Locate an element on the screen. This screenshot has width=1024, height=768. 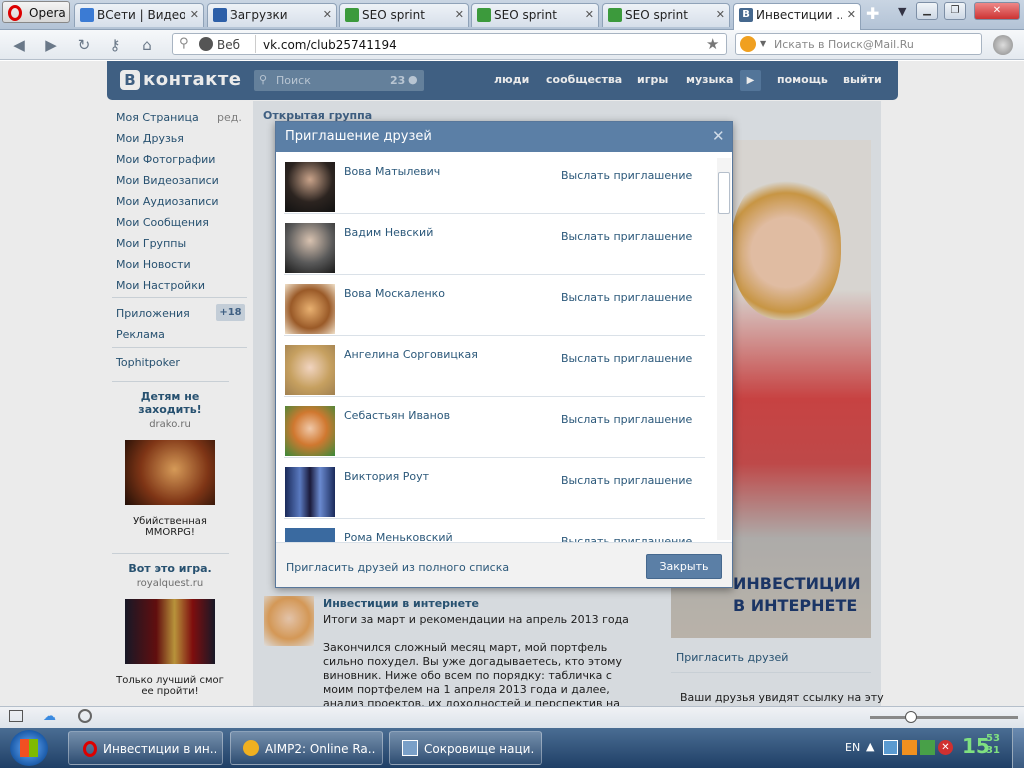
globe-icon is located at coordinates (206, 44).